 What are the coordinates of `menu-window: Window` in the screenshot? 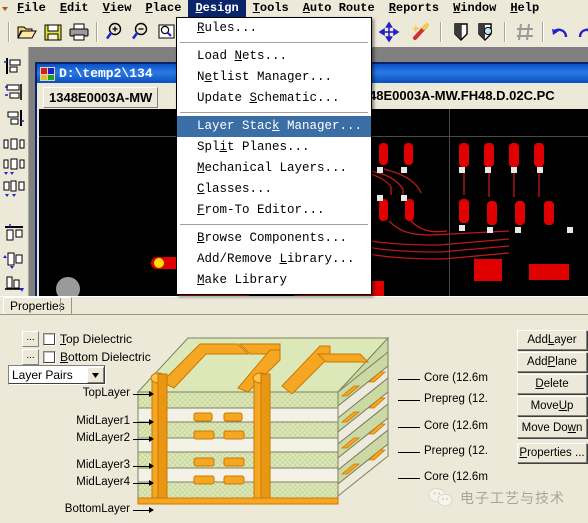 It's located at (474, 8).